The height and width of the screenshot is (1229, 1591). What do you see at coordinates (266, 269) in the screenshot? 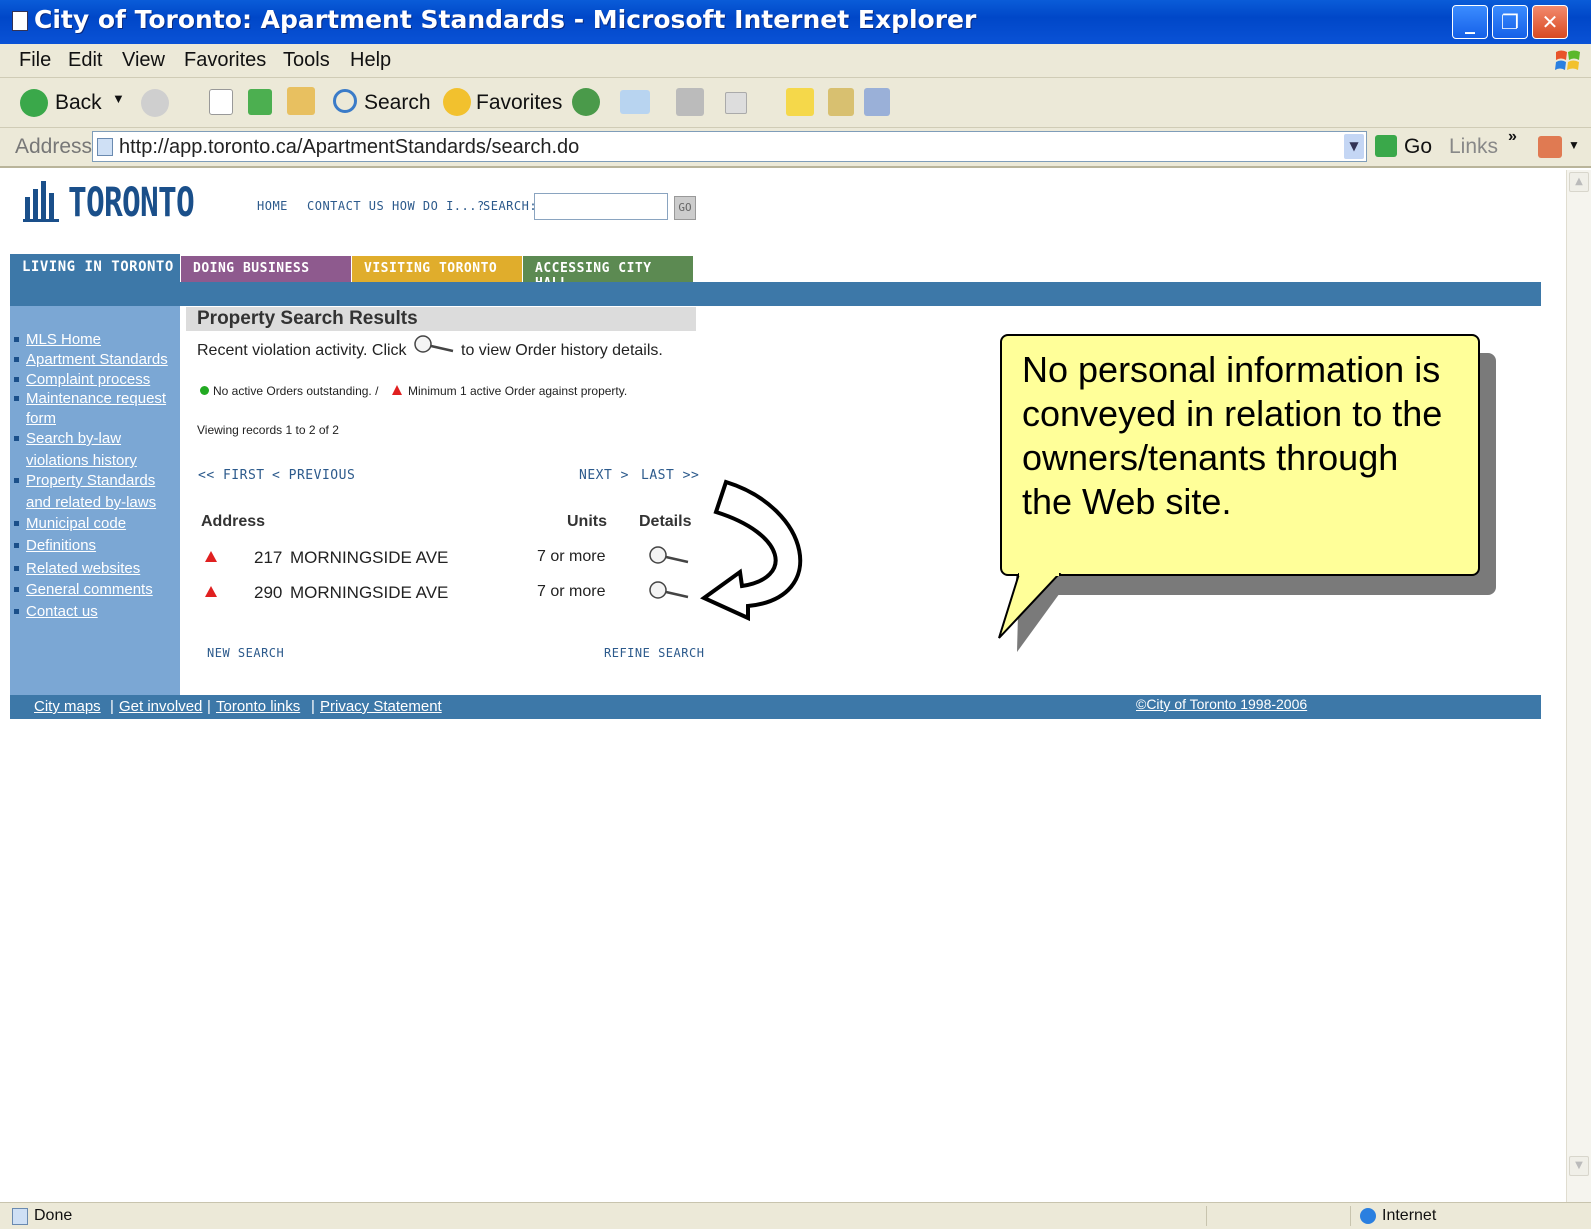
I see `tab-doing-business: DOING BUSINESS` at bounding box center [266, 269].